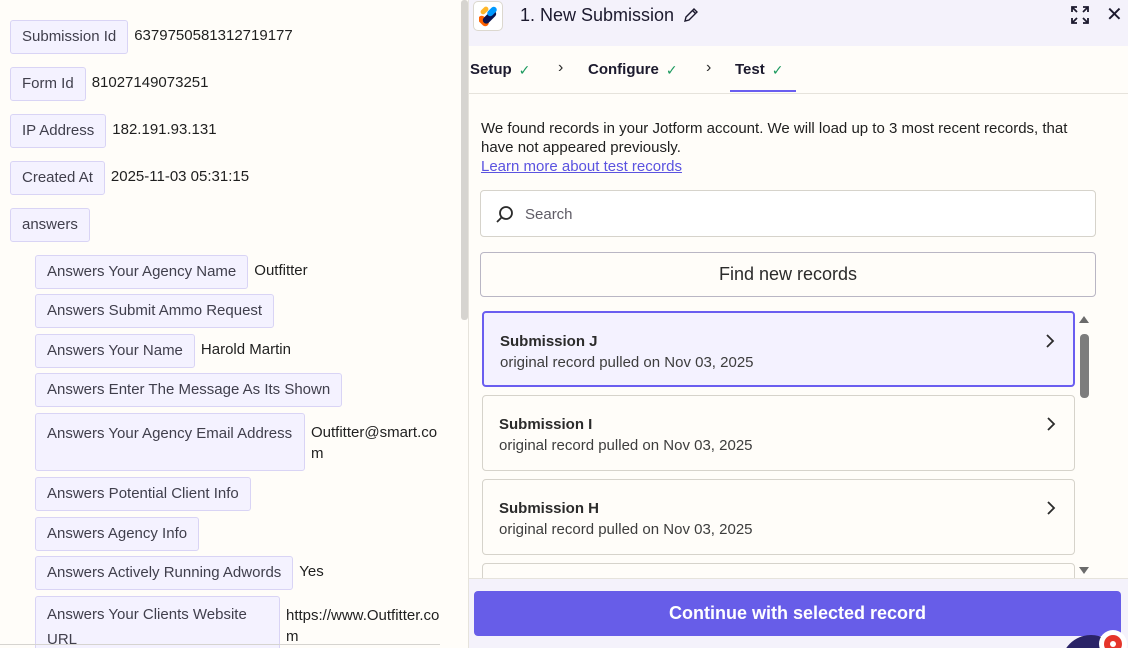 The height and width of the screenshot is (648, 1128). I want to click on record-search, so click(788, 213).